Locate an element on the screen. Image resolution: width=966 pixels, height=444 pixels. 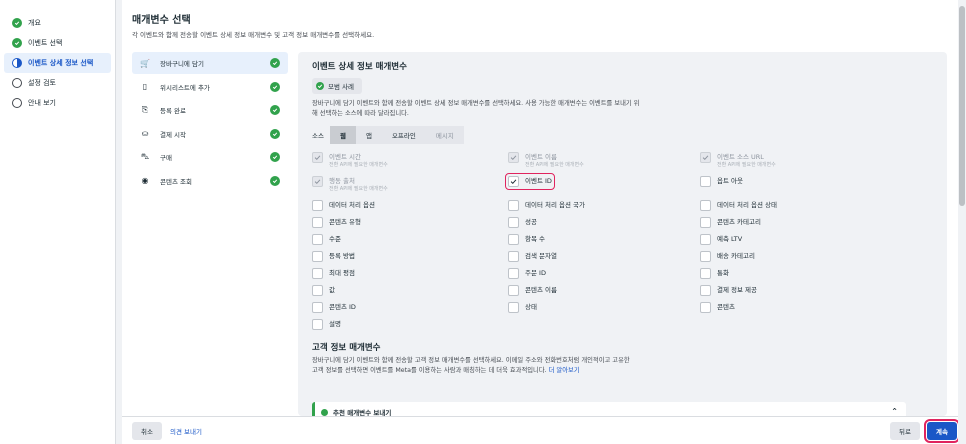
event-label: 장바구니에 담기 is located at coordinates (182, 64).